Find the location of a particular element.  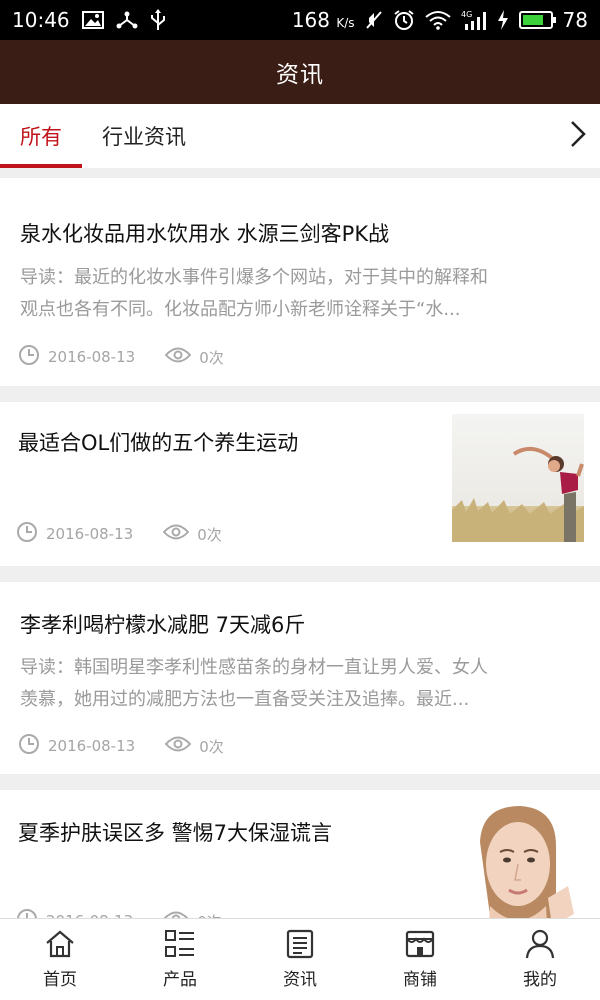

tab-label: 行业资讯 is located at coordinates (144, 137).